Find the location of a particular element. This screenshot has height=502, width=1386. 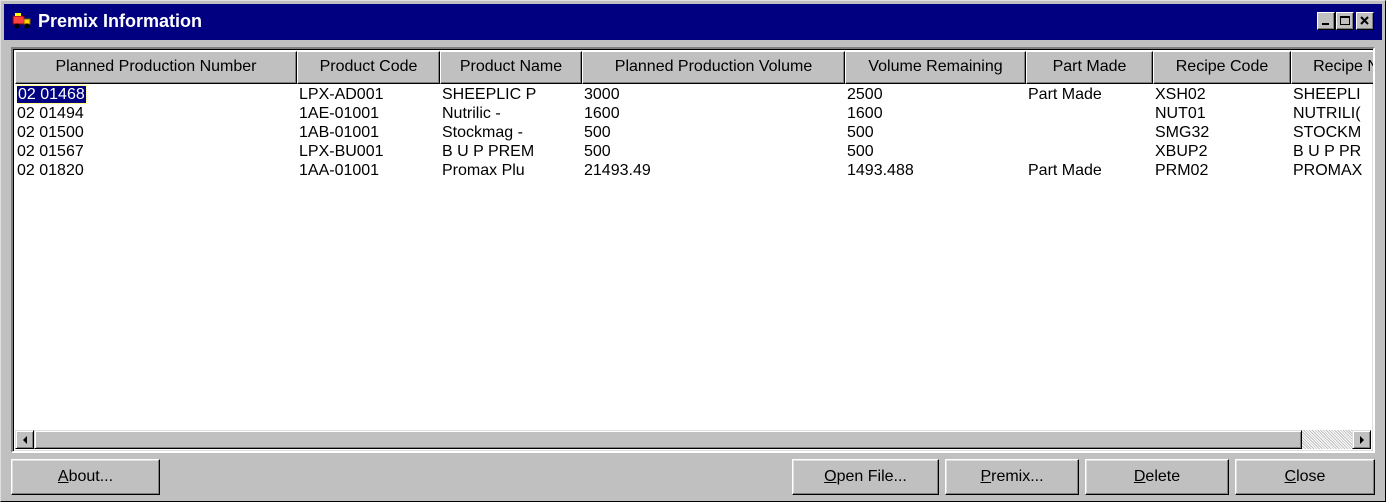

cell-text: PRM02 is located at coordinates (1182, 170).